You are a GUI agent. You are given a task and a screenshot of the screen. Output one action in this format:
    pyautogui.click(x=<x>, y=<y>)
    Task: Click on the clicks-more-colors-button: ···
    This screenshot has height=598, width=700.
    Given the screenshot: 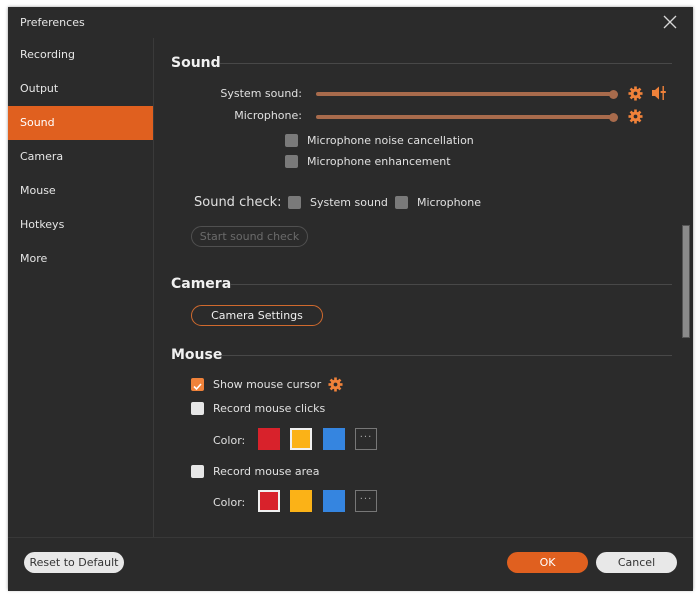 What is the action you would take?
    pyautogui.click(x=366, y=439)
    